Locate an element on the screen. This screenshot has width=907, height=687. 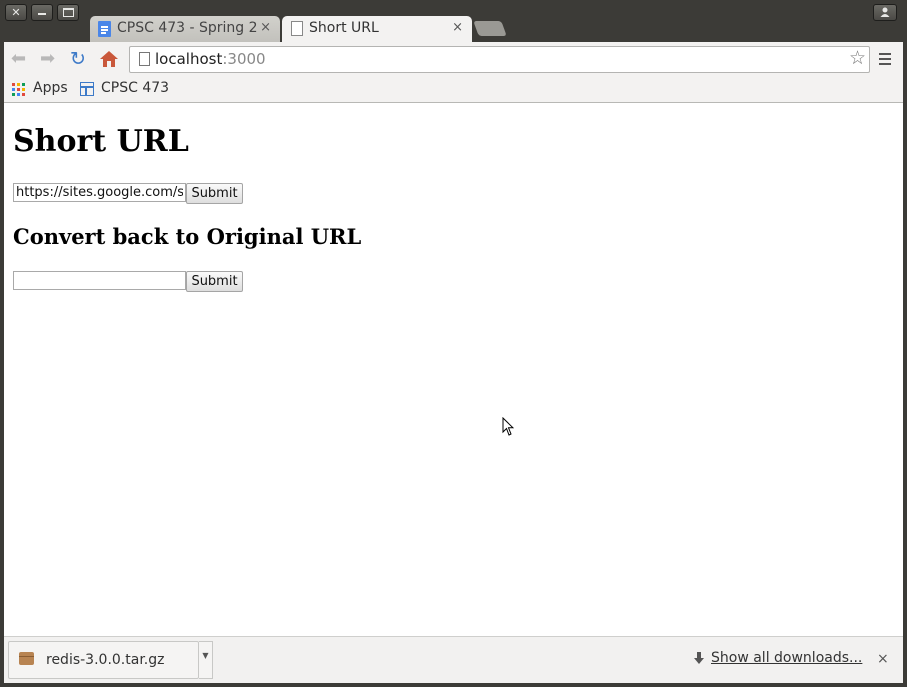
bookmarks-bar: Apps CPSC 473 is located at coordinates (453, 90).